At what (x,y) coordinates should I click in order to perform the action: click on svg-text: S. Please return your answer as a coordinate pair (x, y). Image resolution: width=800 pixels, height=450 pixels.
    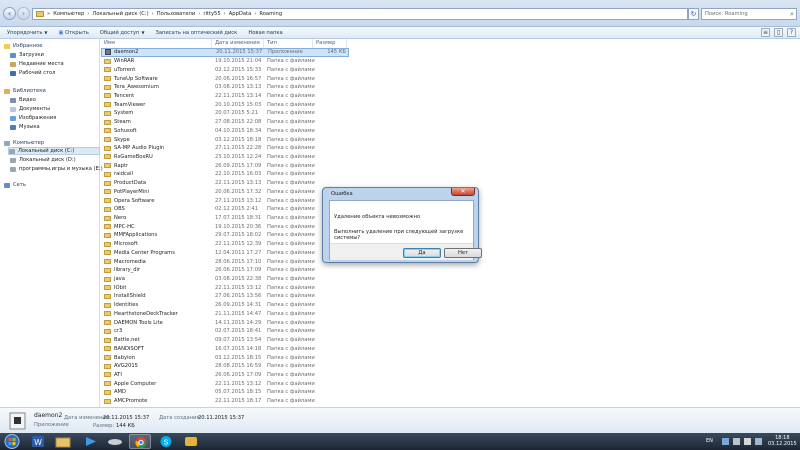
    Looking at the image, I should click on (166, 443).